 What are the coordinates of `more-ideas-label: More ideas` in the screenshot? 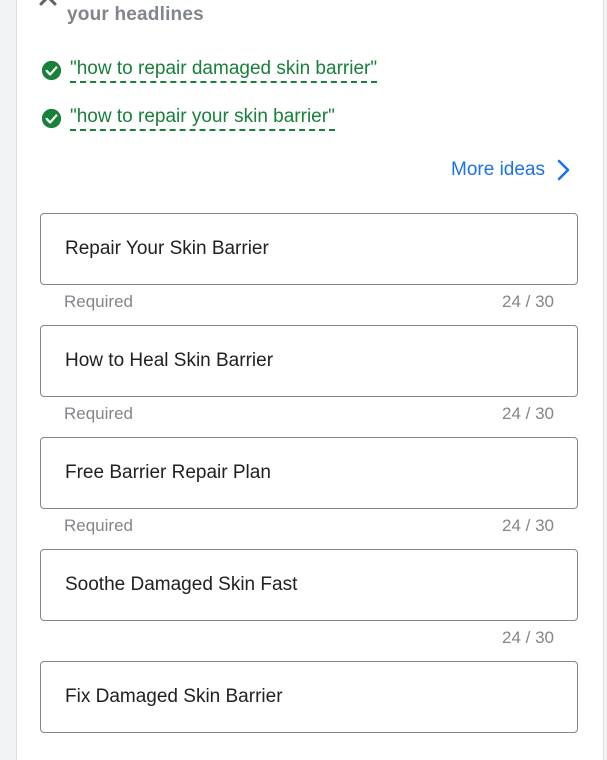 It's located at (498, 169).